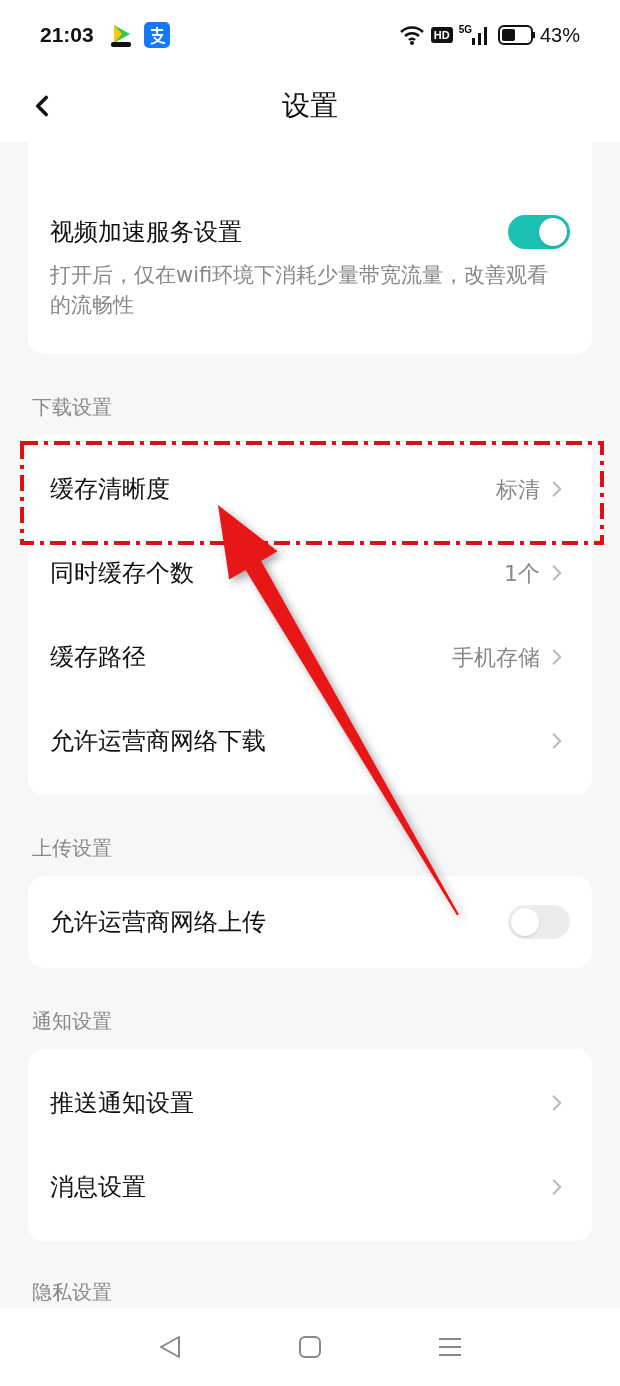 Image resolution: width=620 pixels, height=1386 pixels. Describe the element at coordinates (496, 657) in the screenshot. I see `setting-value: 手机存储` at that location.